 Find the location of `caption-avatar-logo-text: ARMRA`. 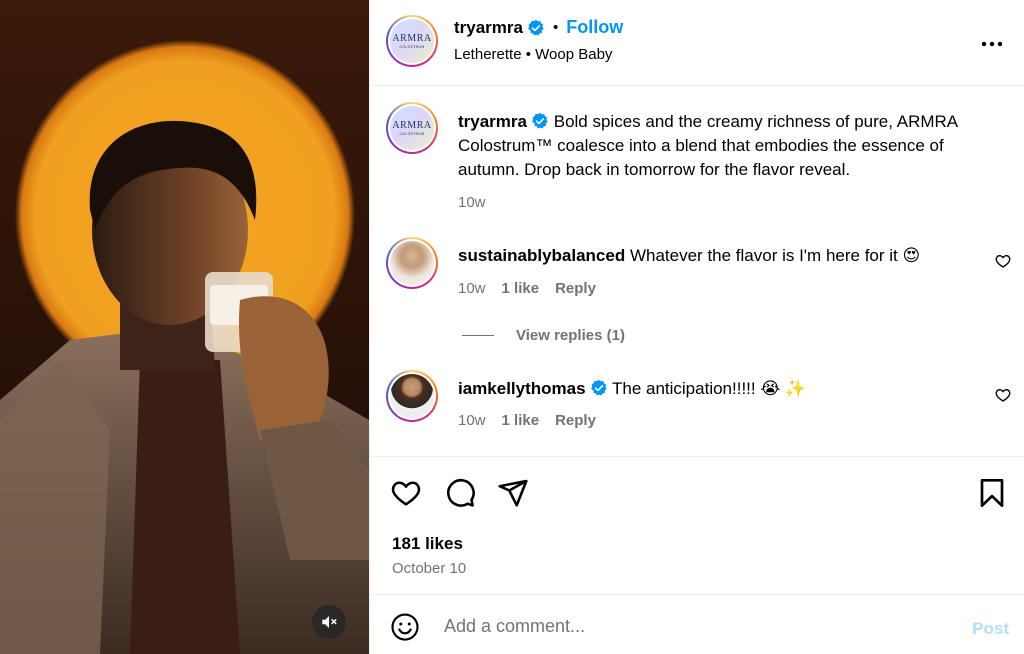

caption-avatar-logo-text: ARMRA is located at coordinates (412, 125).